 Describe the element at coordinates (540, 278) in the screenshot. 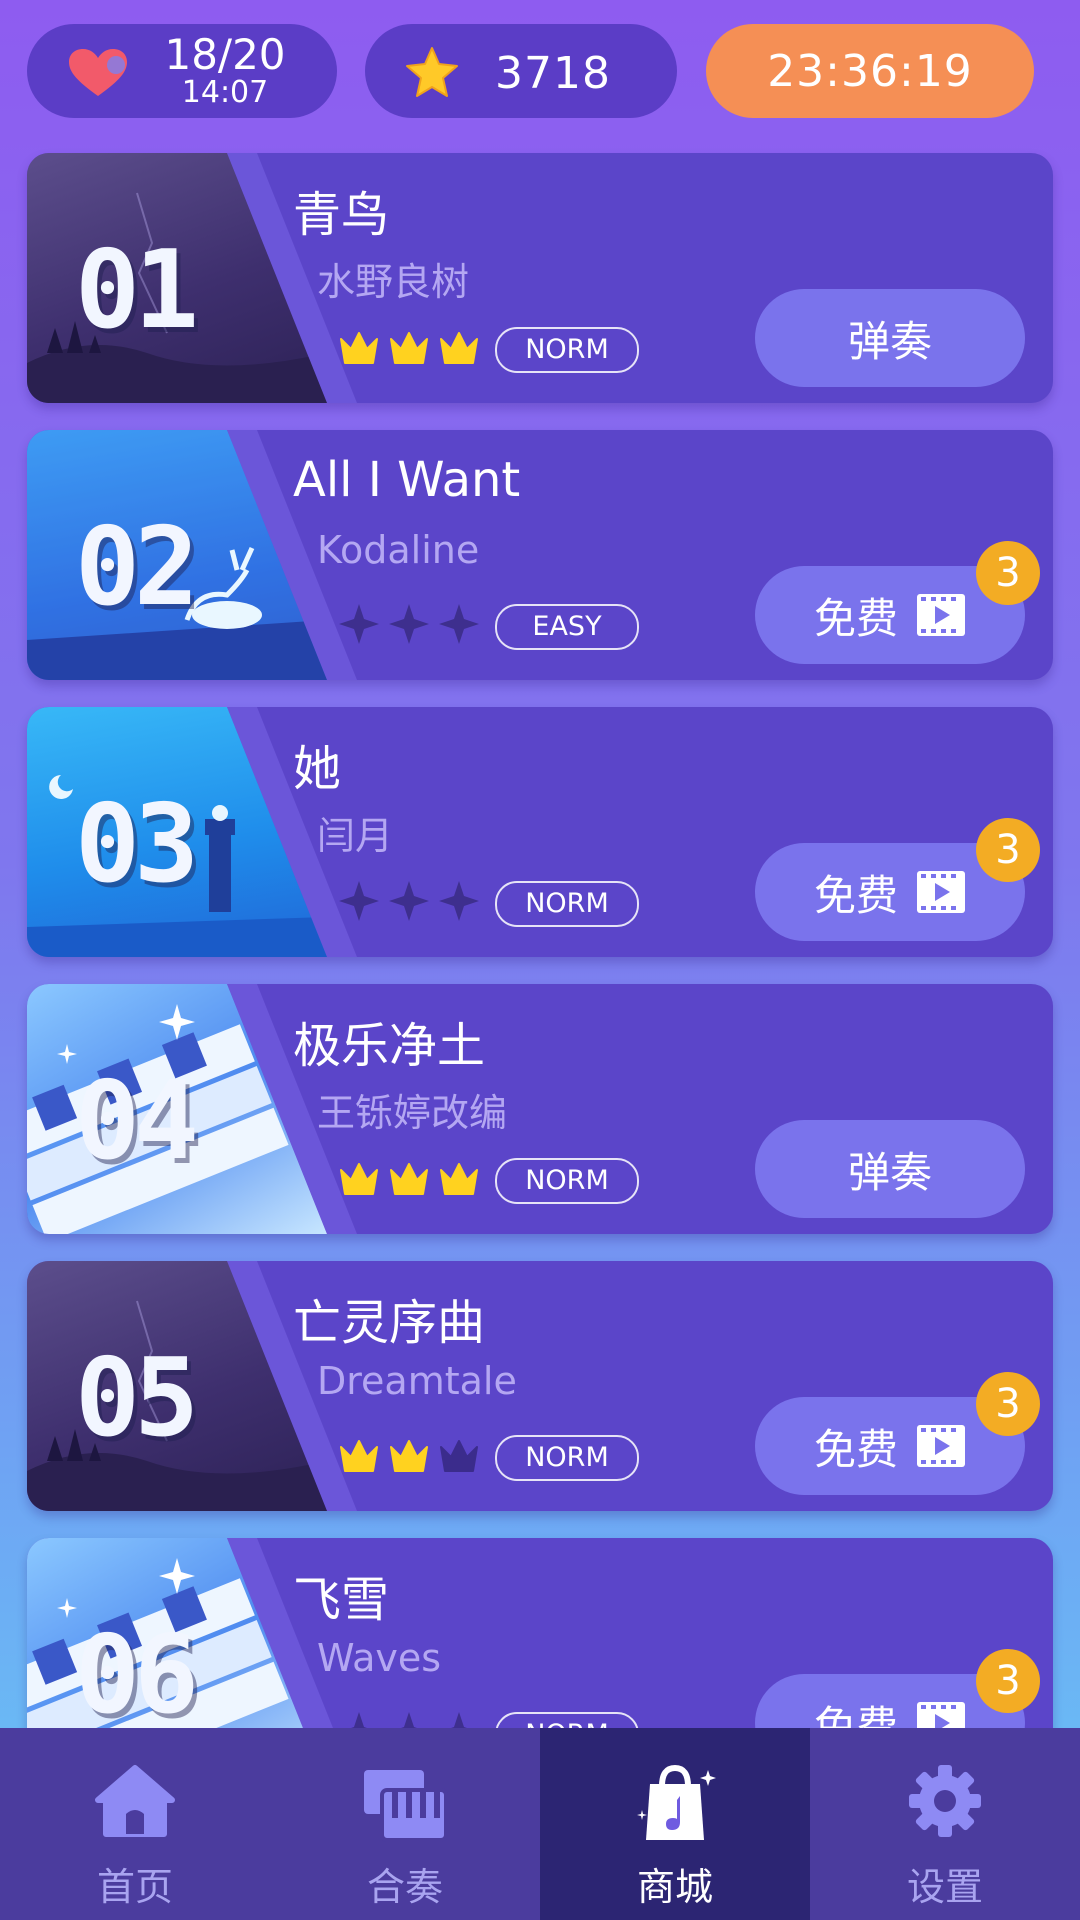

I see `song-card: 01 青鸟水野良树 NORM 弹奏` at that location.